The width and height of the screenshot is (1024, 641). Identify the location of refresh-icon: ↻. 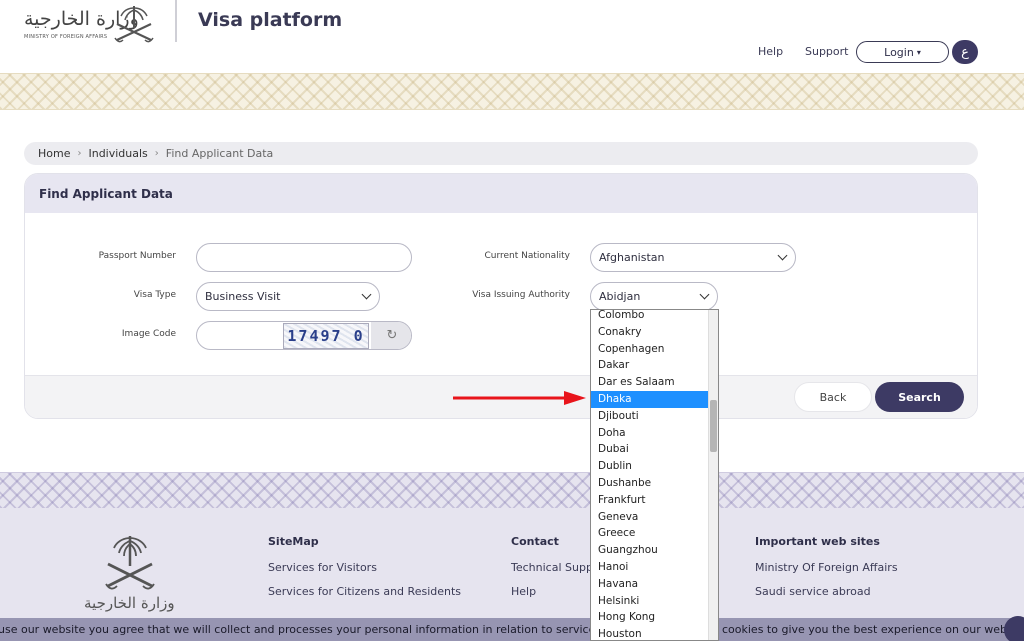
(391, 335).